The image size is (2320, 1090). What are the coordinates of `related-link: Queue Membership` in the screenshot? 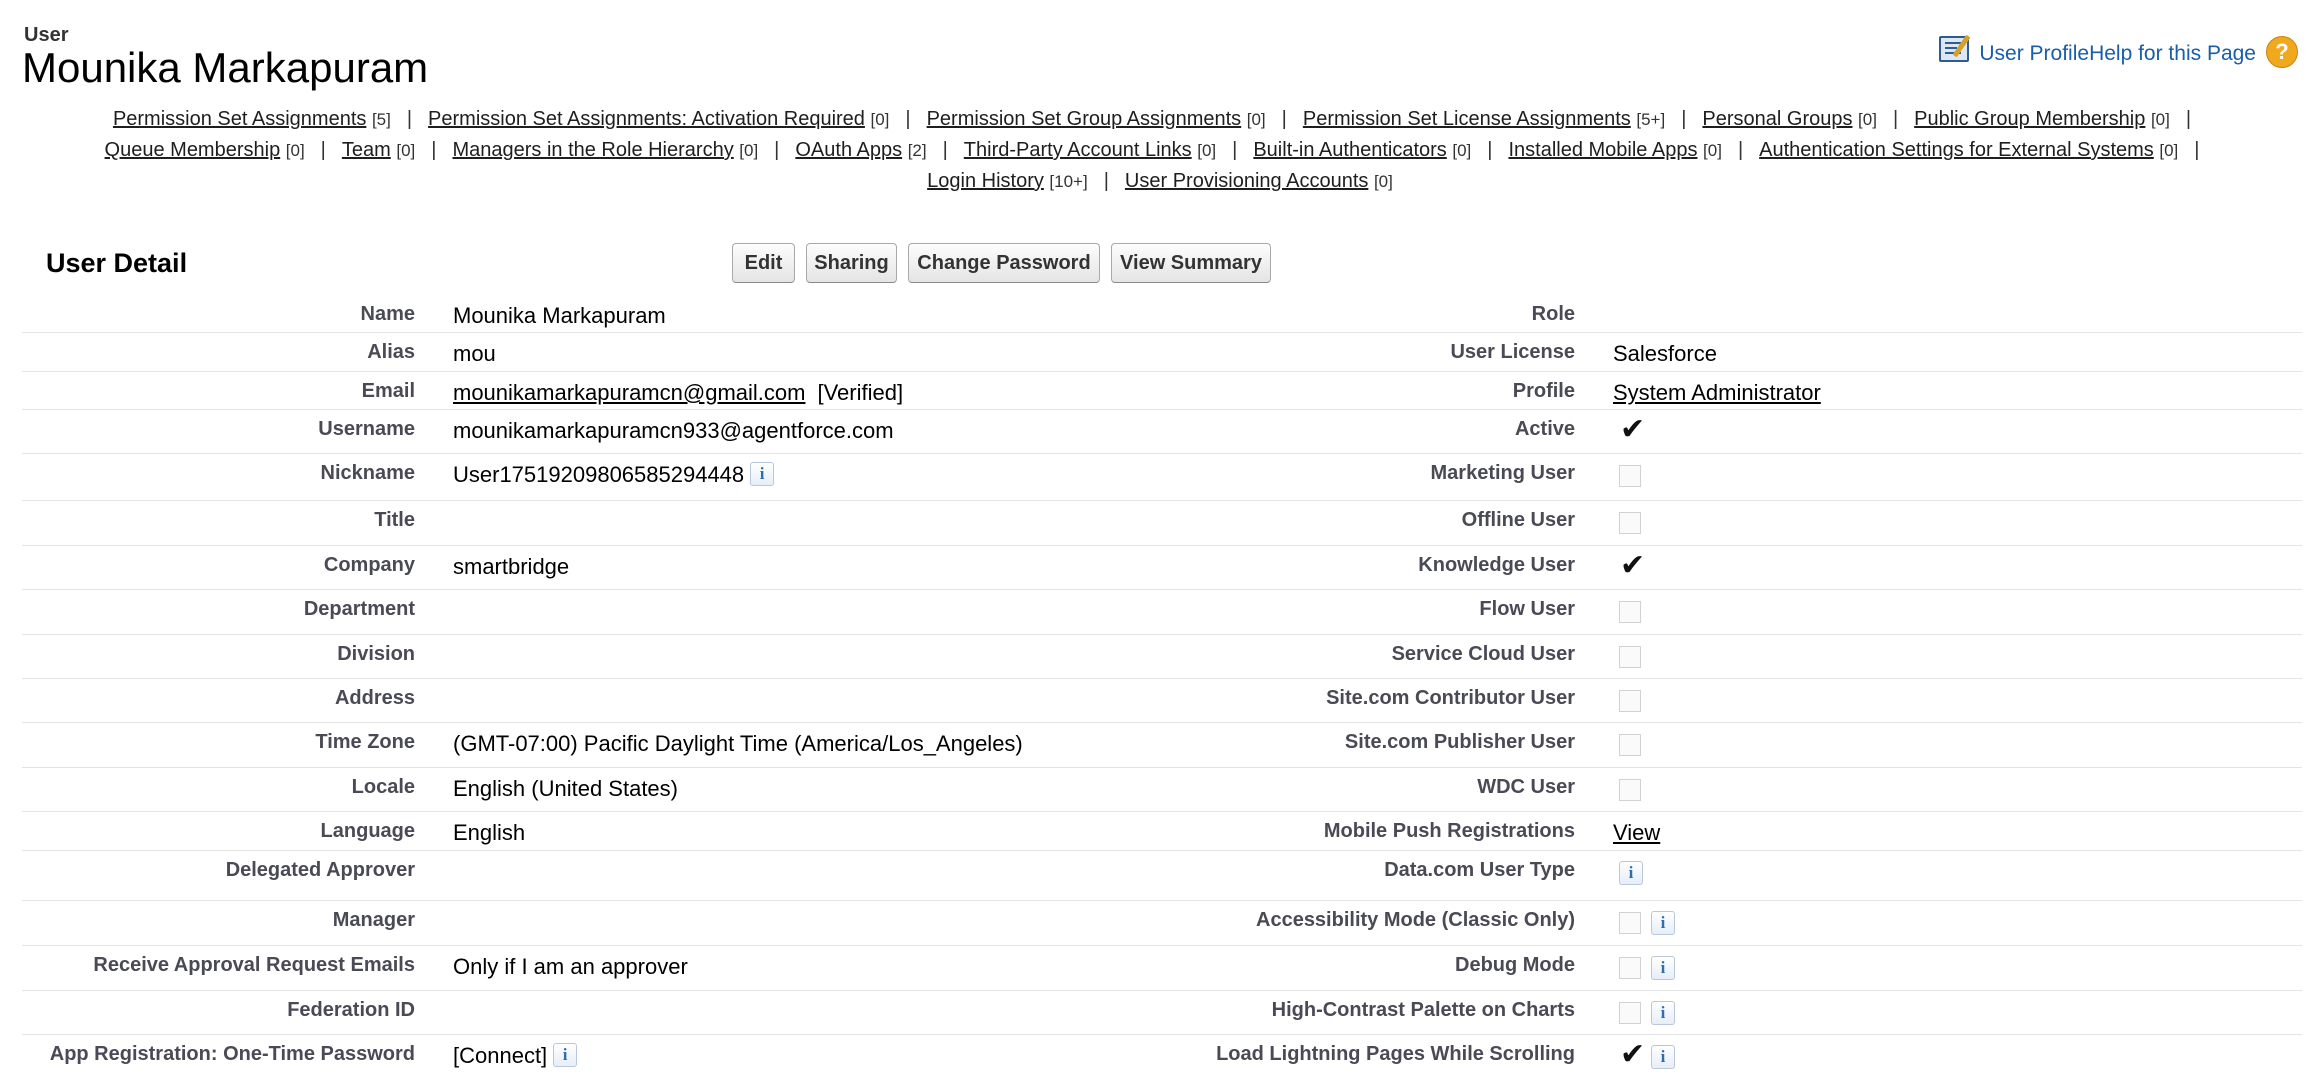 It's located at (193, 150).